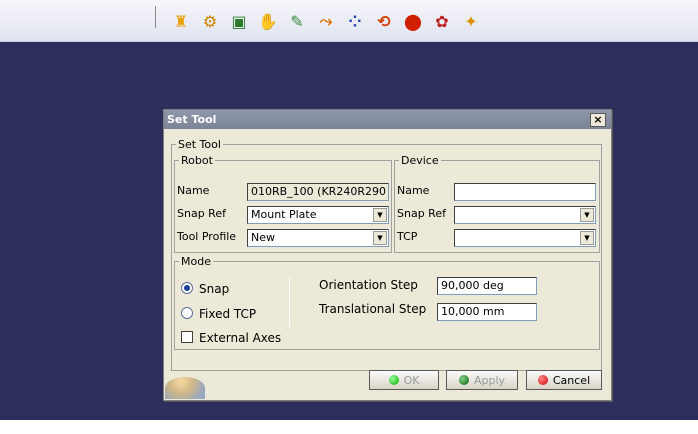 The image size is (698, 434). Describe the element at coordinates (421, 213) in the screenshot. I see `device-snap-ref-label: Snap Ref` at that location.